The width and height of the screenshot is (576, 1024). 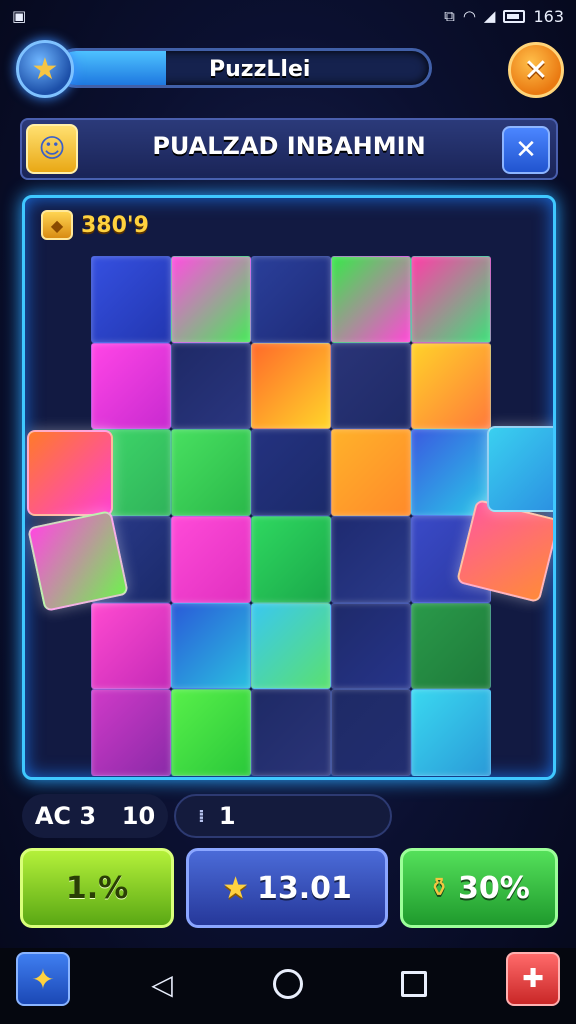 What do you see at coordinates (201, 816) in the screenshot?
I see `hints-marker: ⁞` at bounding box center [201, 816].